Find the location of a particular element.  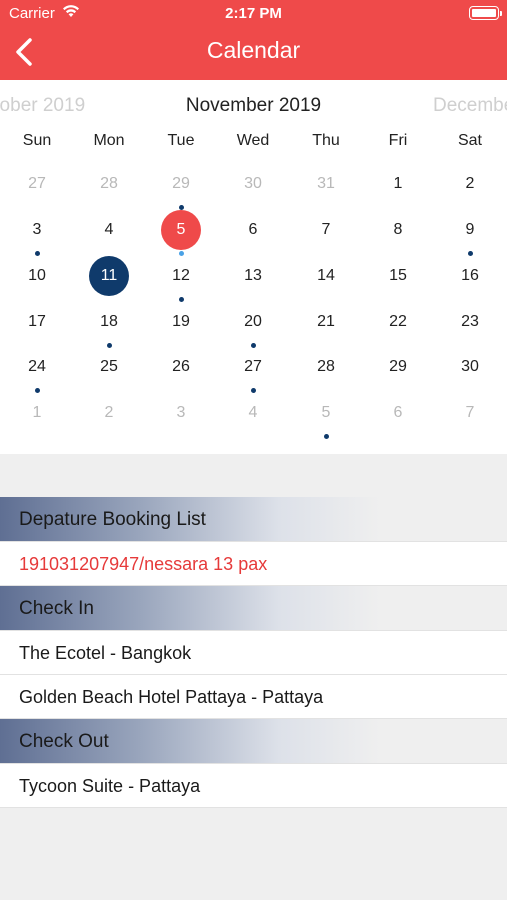

day-number: 9 is located at coordinates (470, 229).